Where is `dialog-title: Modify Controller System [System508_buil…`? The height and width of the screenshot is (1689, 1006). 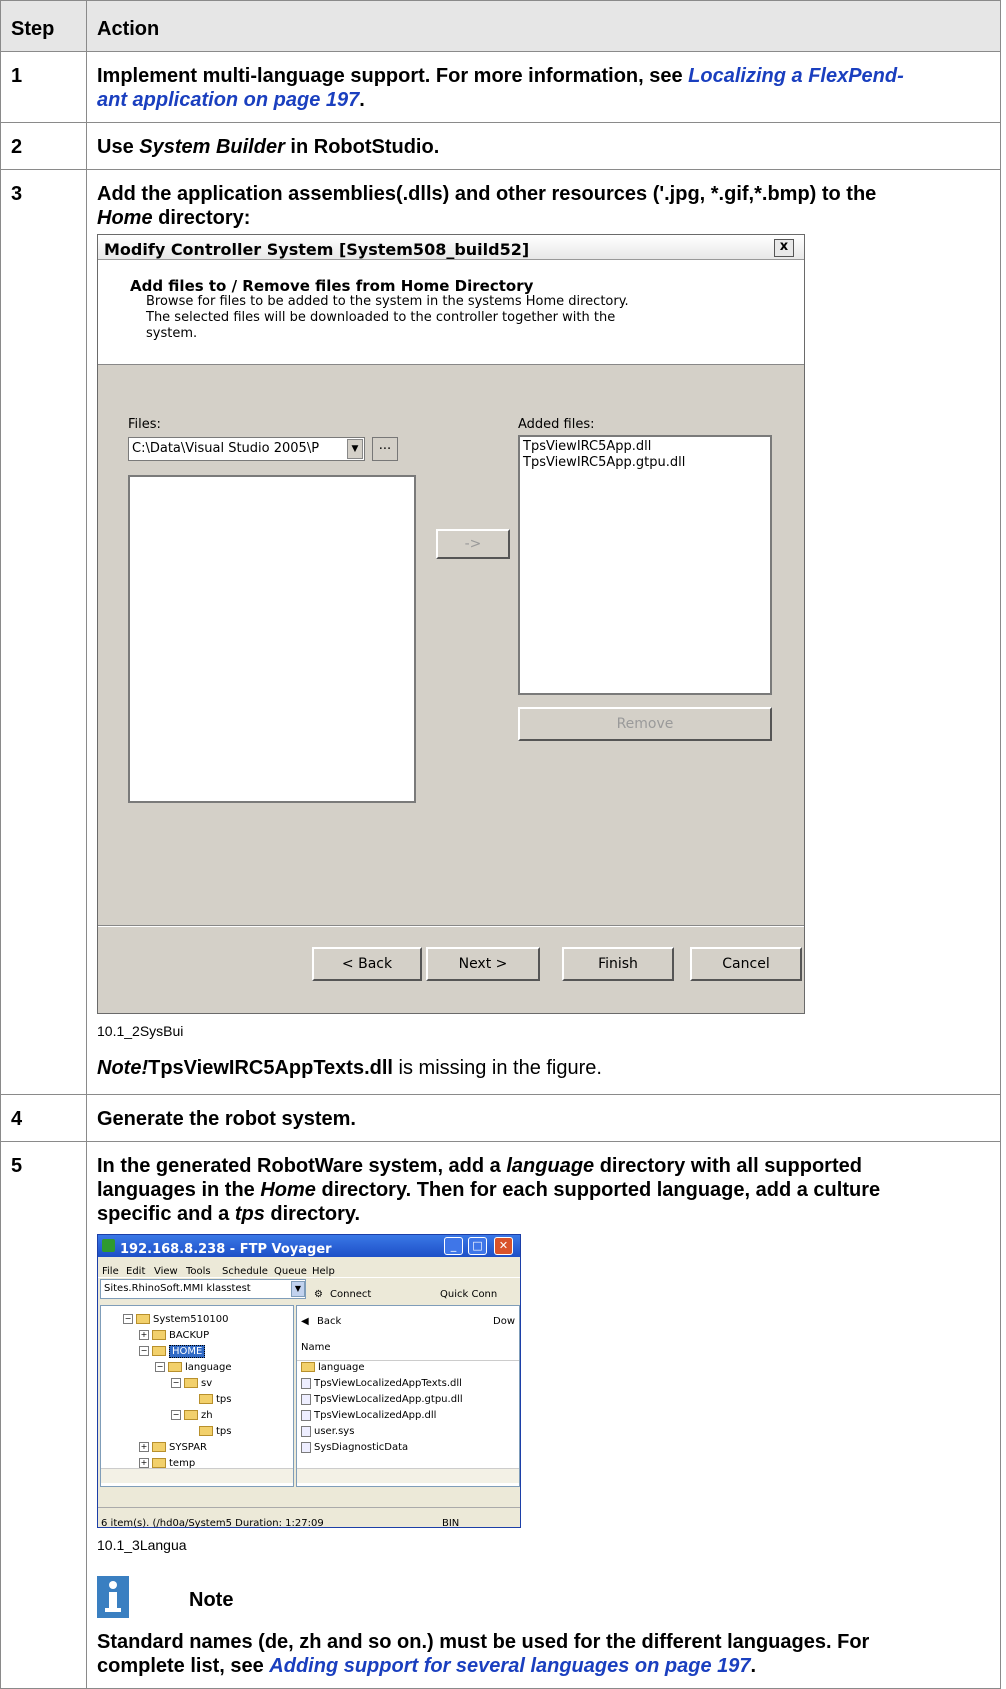 dialog-title: Modify Controller System [System508_buil… is located at coordinates (317, 249).